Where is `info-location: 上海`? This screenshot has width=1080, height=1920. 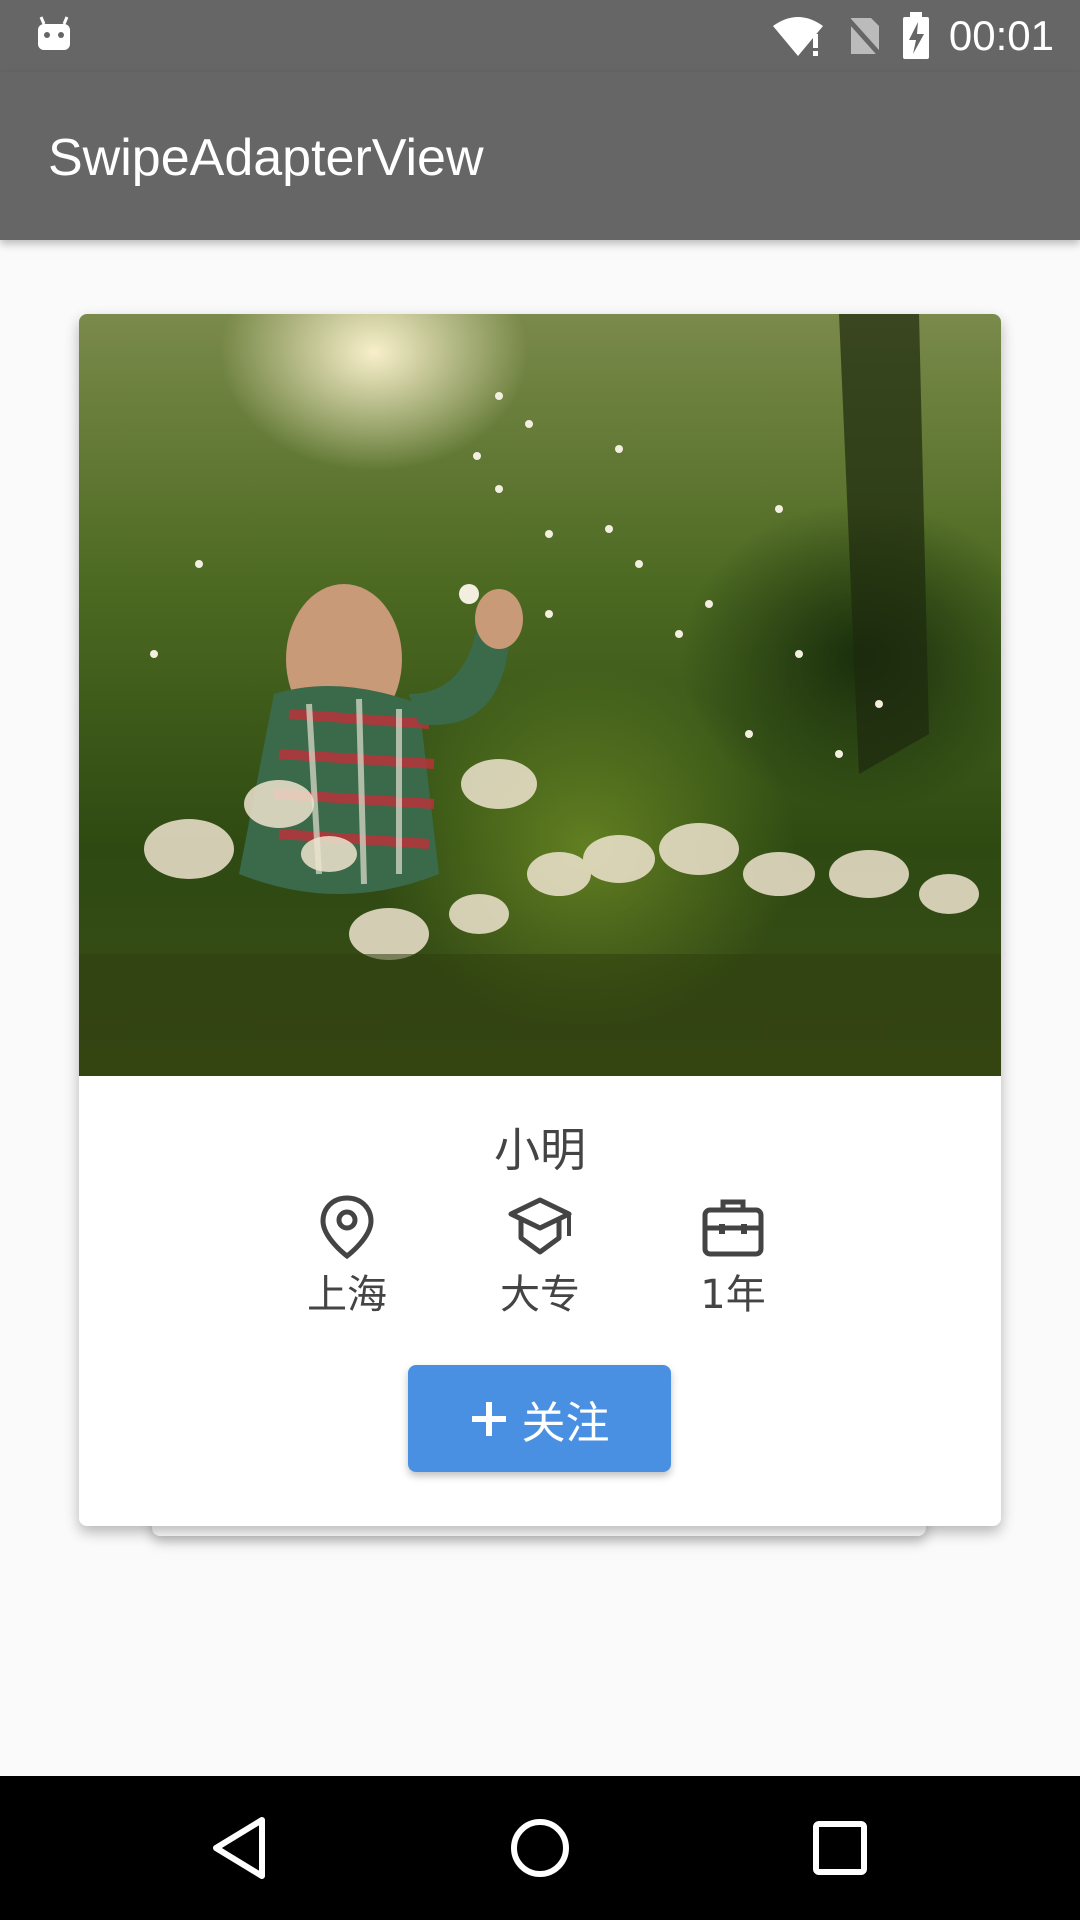
info-location: 上海 is located at coordinates (347, 1257).